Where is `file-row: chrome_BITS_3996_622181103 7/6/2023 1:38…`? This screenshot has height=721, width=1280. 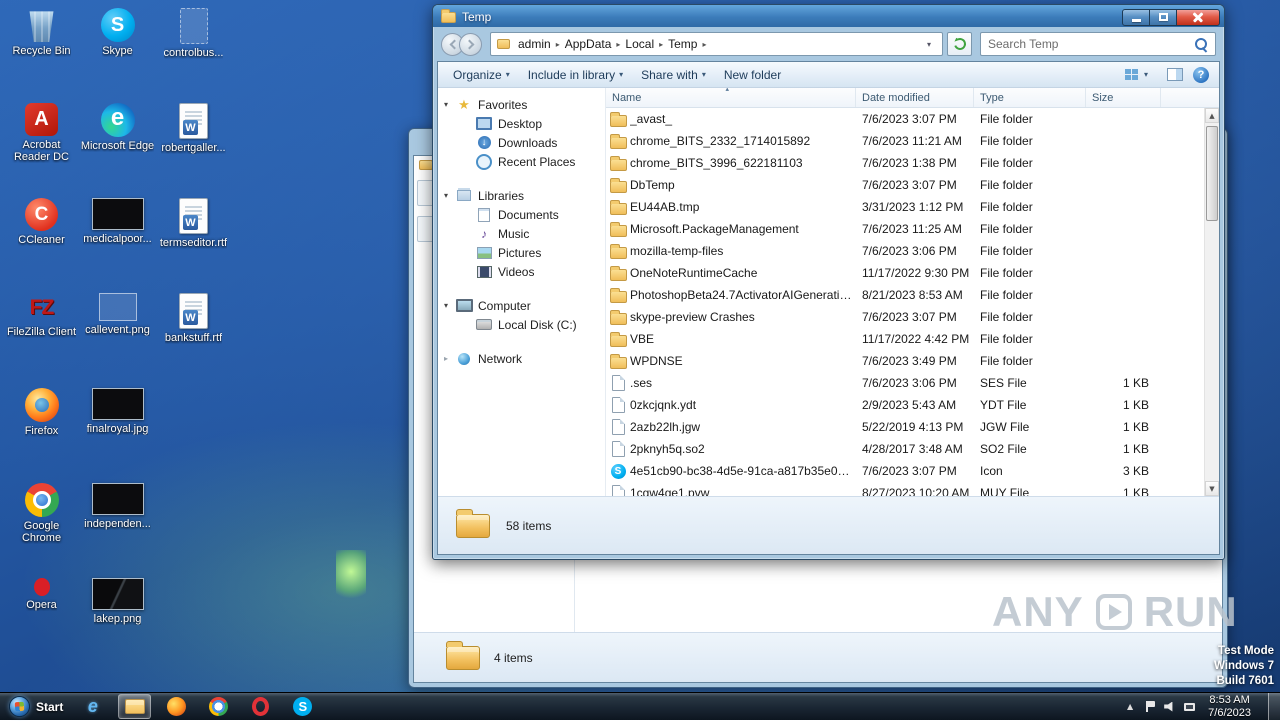 file-row: chrome_BITS_3996_622181103 7/6/2023 1:38… is located at coordinates (905, 163).